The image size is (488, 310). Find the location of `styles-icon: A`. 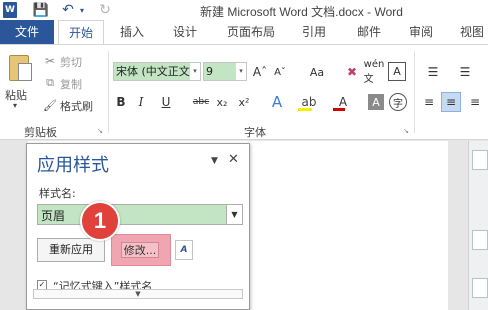

styles-icon: A is located at coordinates (184, 250).